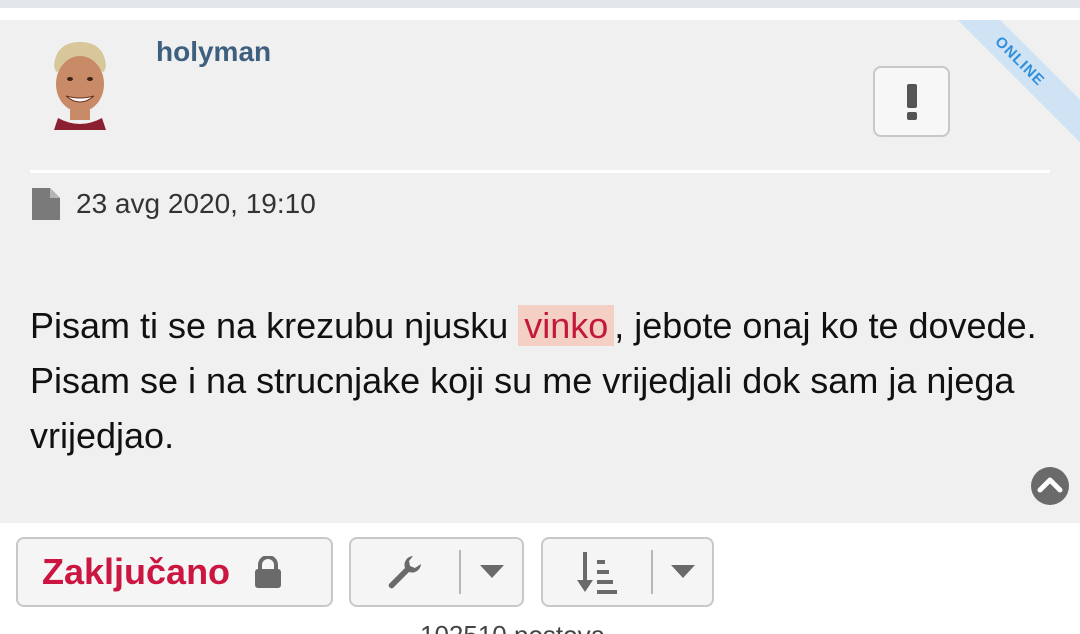  I want to click on online-ribbon: ONLINE, so click(1009, 81).